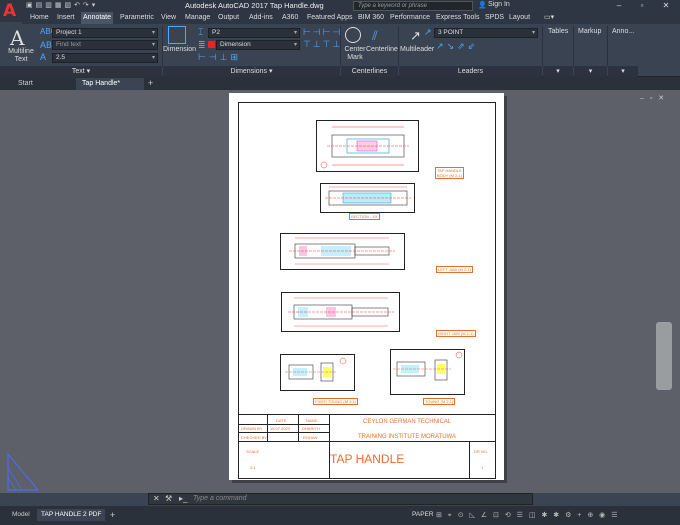  I want to click on viewport-right-jaw, so click(340, 312).